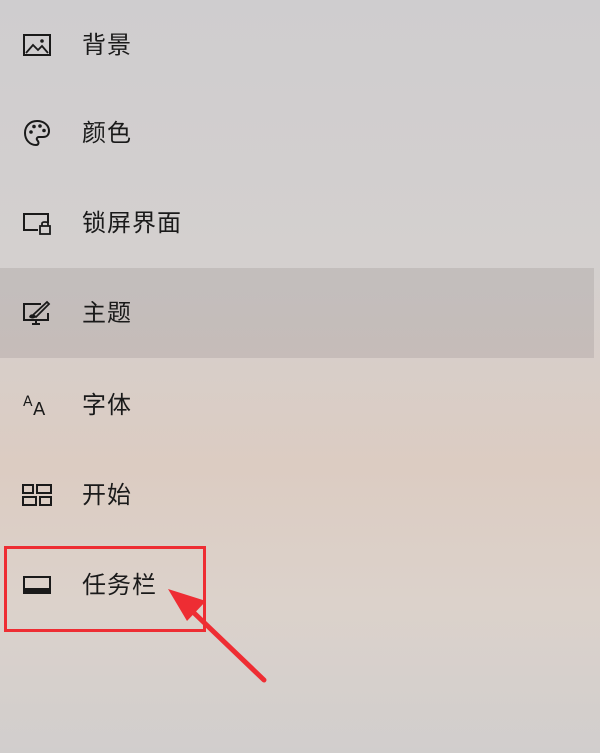 The height and width of the screenshot is (753, 600). What do you see at coordinates (107, 45) in the screenshot?
I see `nav-label-background: 背景` at bounding box center [107, 45].